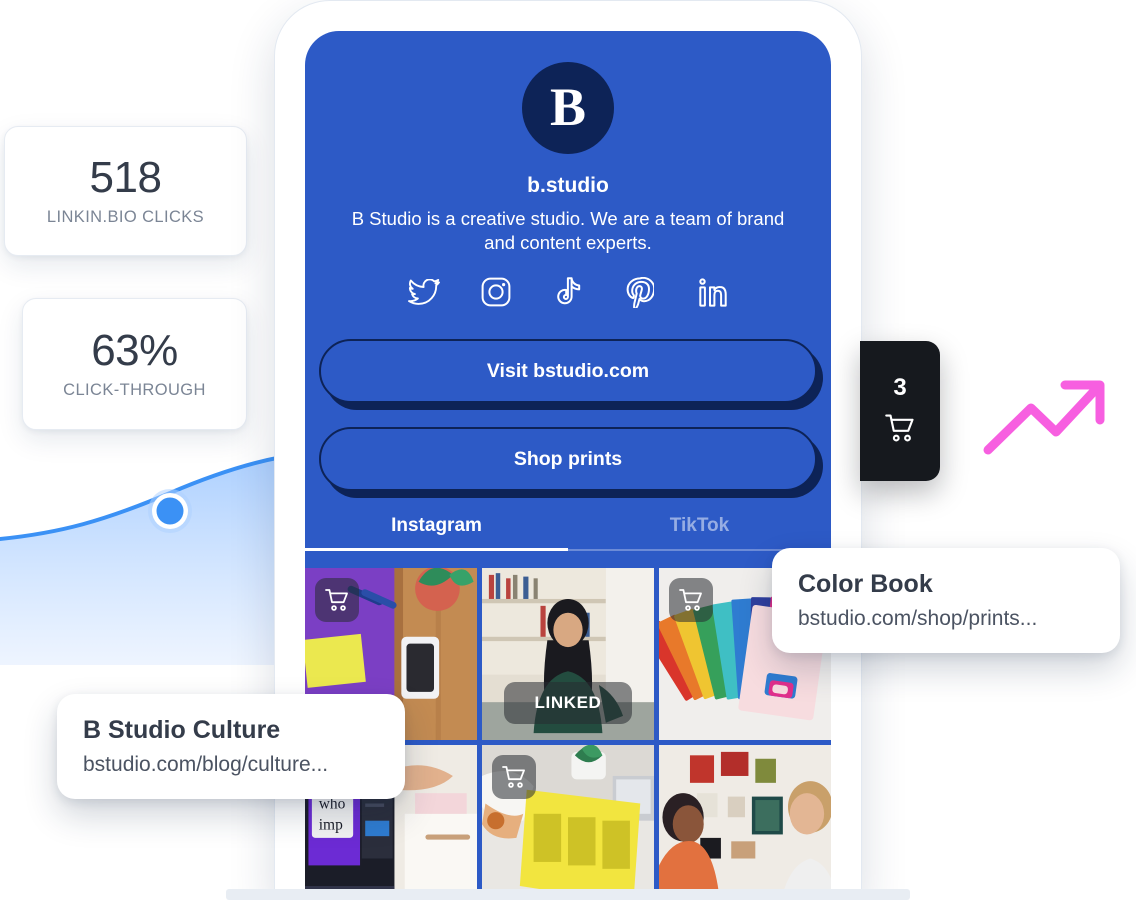 Image resolution: width=1136 pixels, height=900 pixels. Describe the element at coordinates (125, 177) in the screenshot. I see `stat-value: 518` at that location.